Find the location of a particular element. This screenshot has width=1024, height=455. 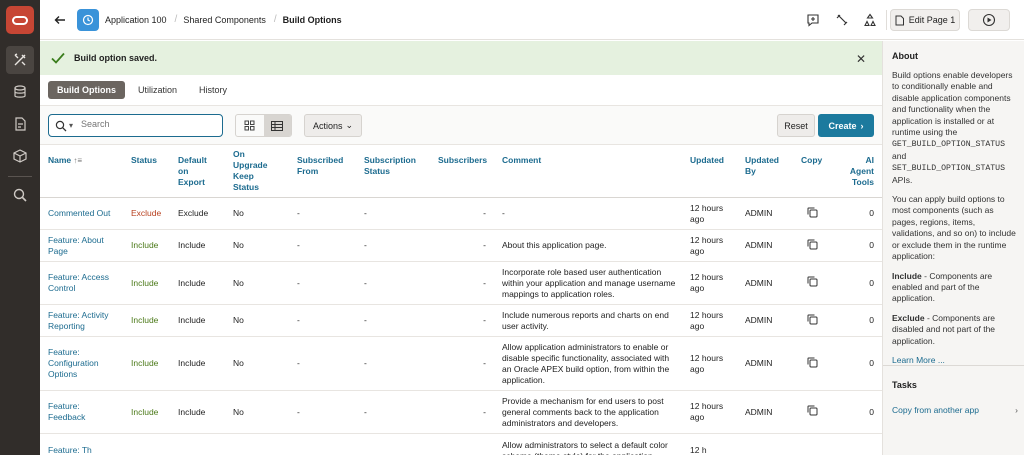

tools-icon is located at coordinates (20, 60).